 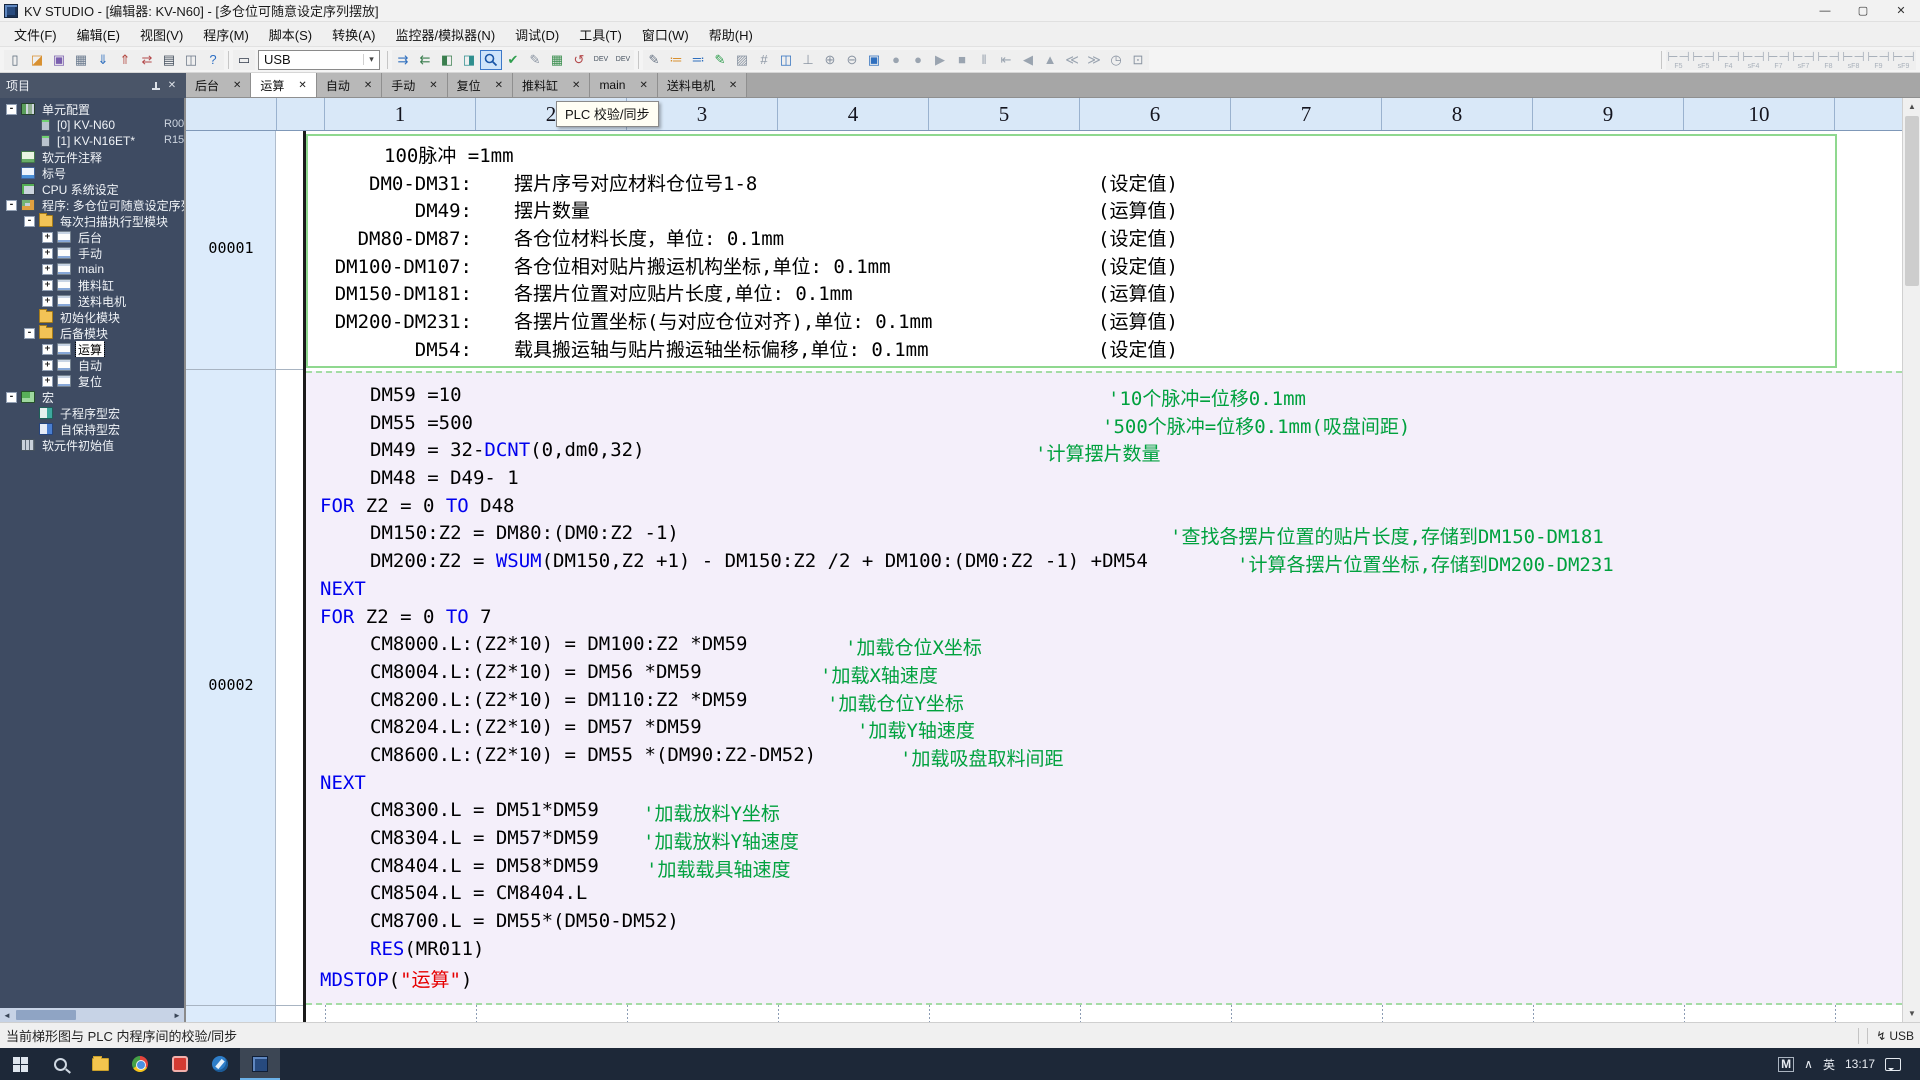 I want to click on step-up-icon: ▲, so click(x=1050, y=59).